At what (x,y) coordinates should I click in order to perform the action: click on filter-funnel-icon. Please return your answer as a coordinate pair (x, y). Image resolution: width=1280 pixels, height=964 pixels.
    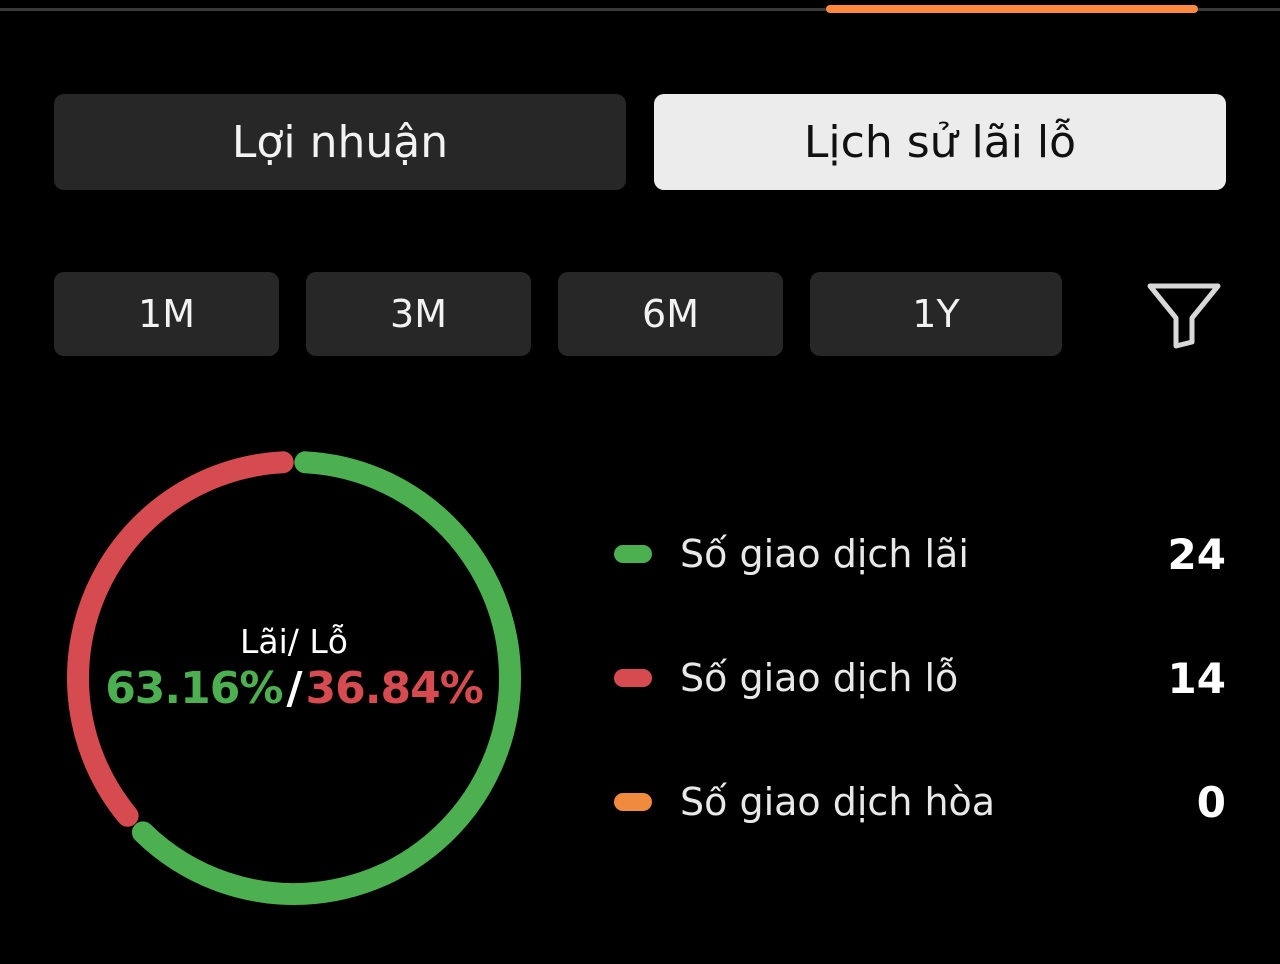
    Looking at the image, I should click on (1184, 316).